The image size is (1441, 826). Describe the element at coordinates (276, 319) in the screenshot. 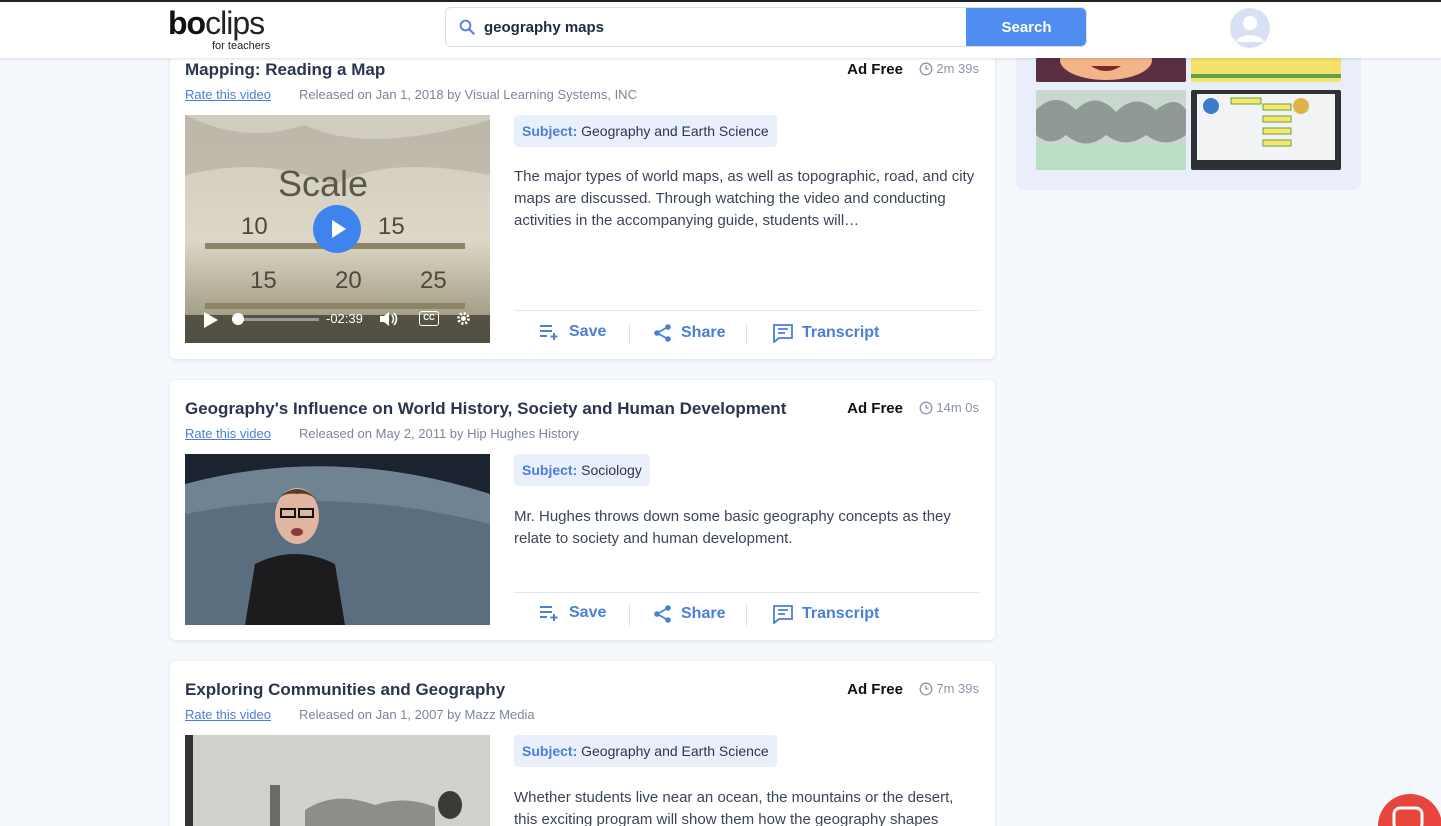

I see `progress-track` at that location.